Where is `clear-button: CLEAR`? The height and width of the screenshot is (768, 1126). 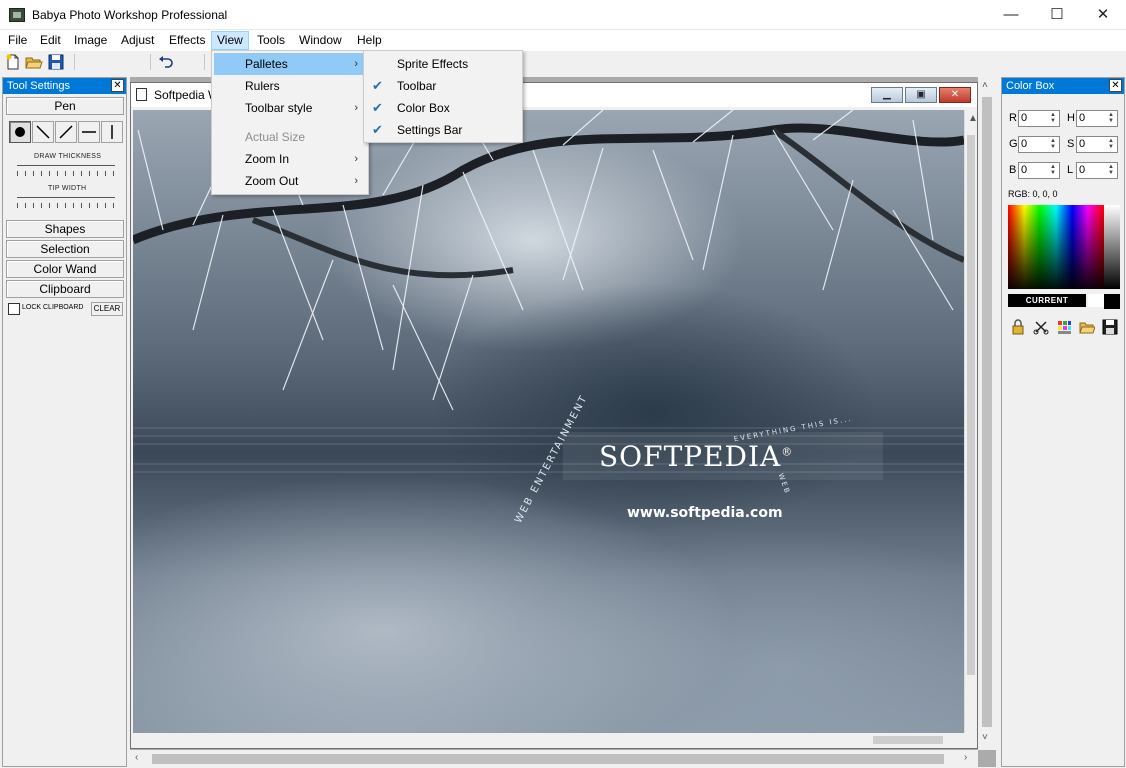
clear-button: CLEAR is located at coordinates (107, 309).